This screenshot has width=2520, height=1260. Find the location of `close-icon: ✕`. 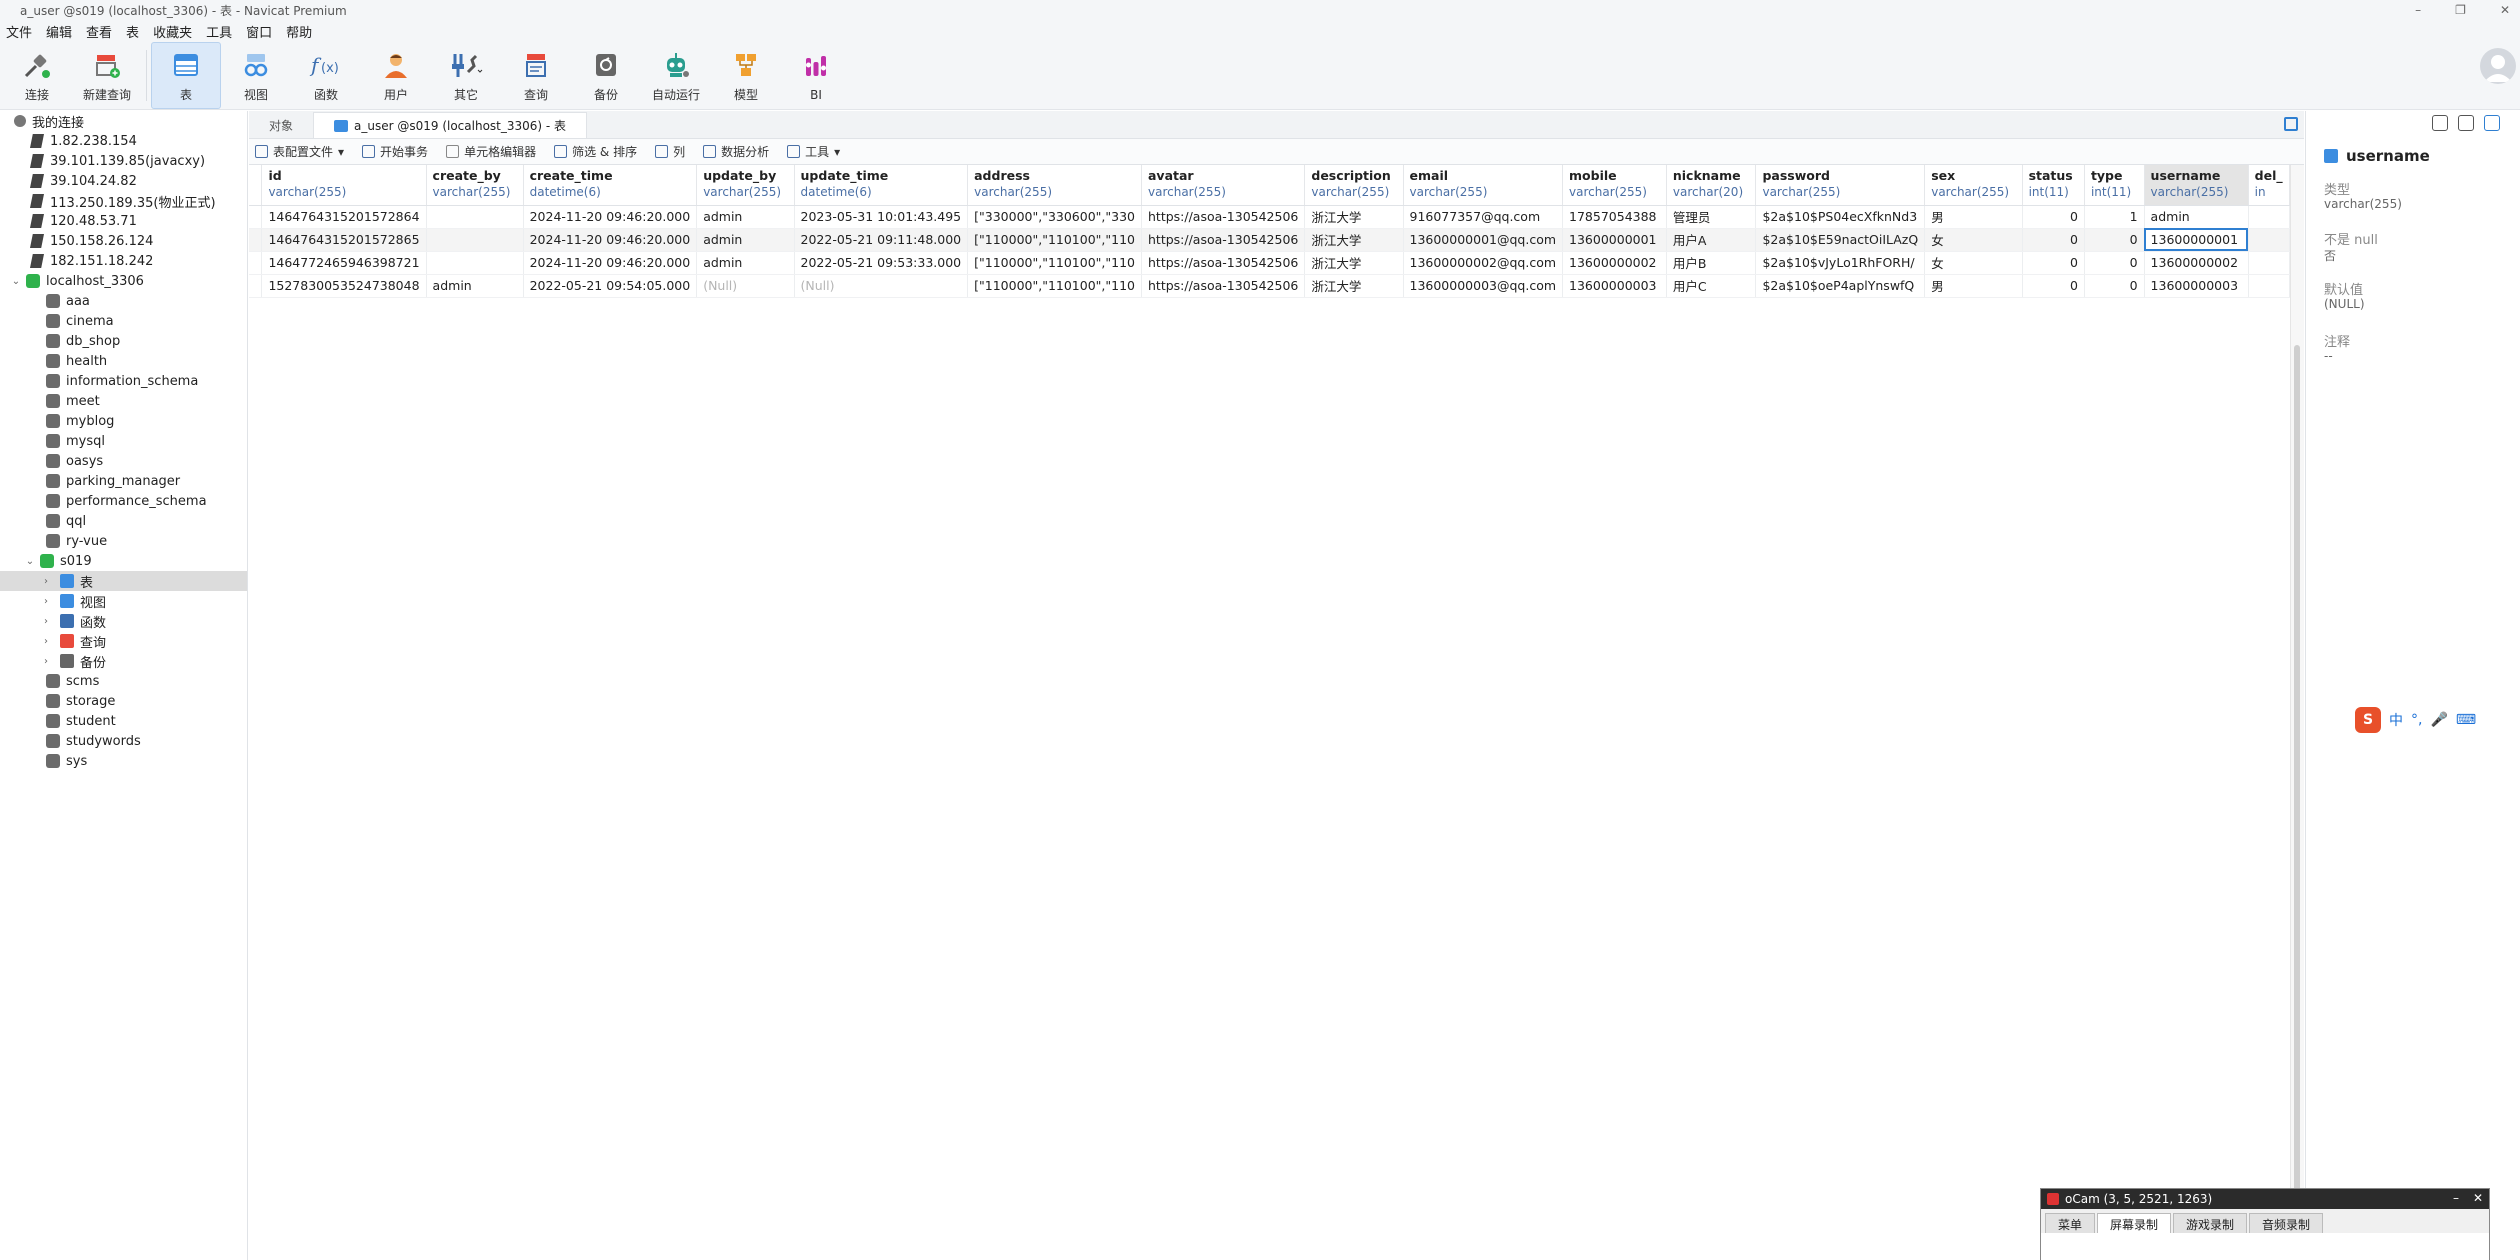

close-icon: ✕ is located at coordinates (2505, 10).